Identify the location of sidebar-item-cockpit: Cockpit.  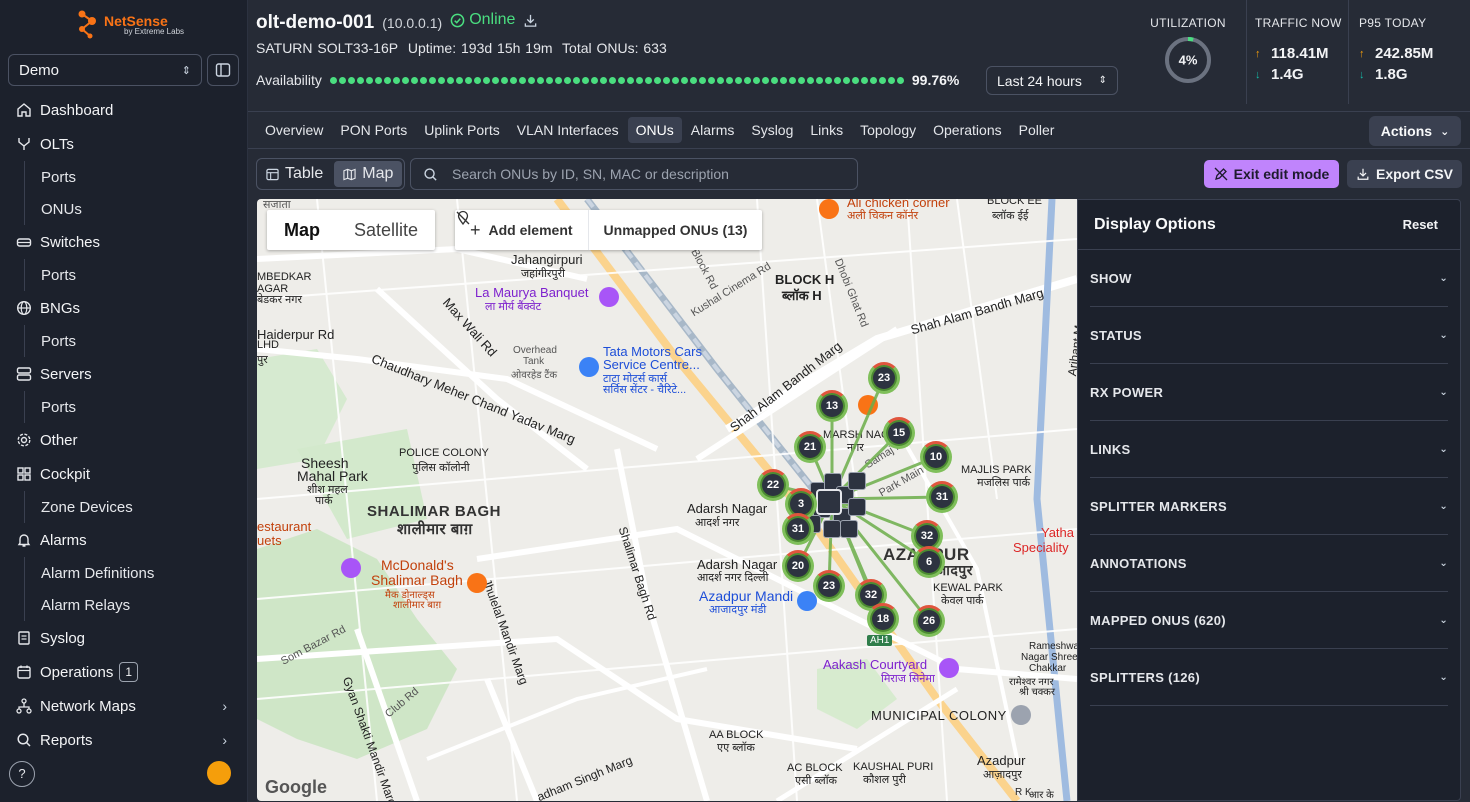
(123, 474).